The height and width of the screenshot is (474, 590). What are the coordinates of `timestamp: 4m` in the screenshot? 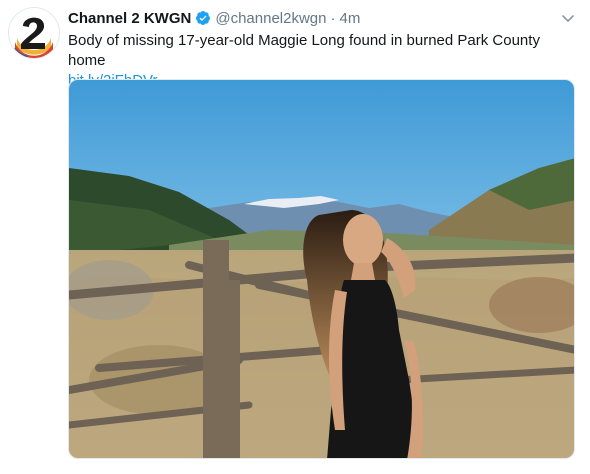 It's located at (349, 18).